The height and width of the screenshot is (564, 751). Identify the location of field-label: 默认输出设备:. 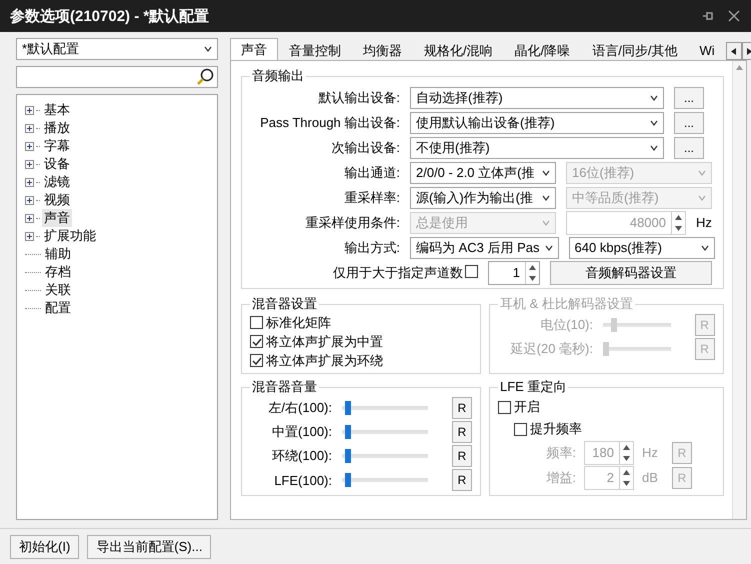
(358, 97).